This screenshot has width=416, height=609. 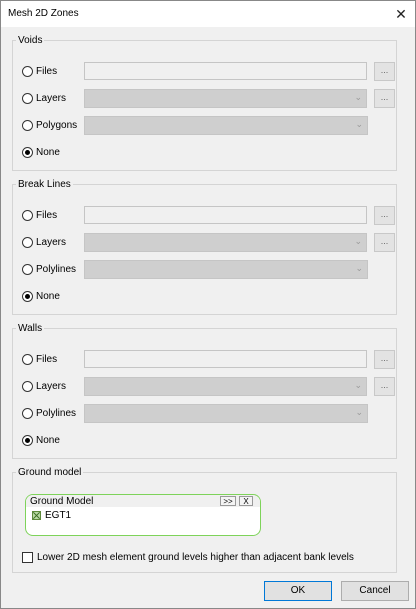 What do you see at coordinates (401, 14) in the screenshot?
I see `close-icon: ✕` at bounding box center [401, 14].